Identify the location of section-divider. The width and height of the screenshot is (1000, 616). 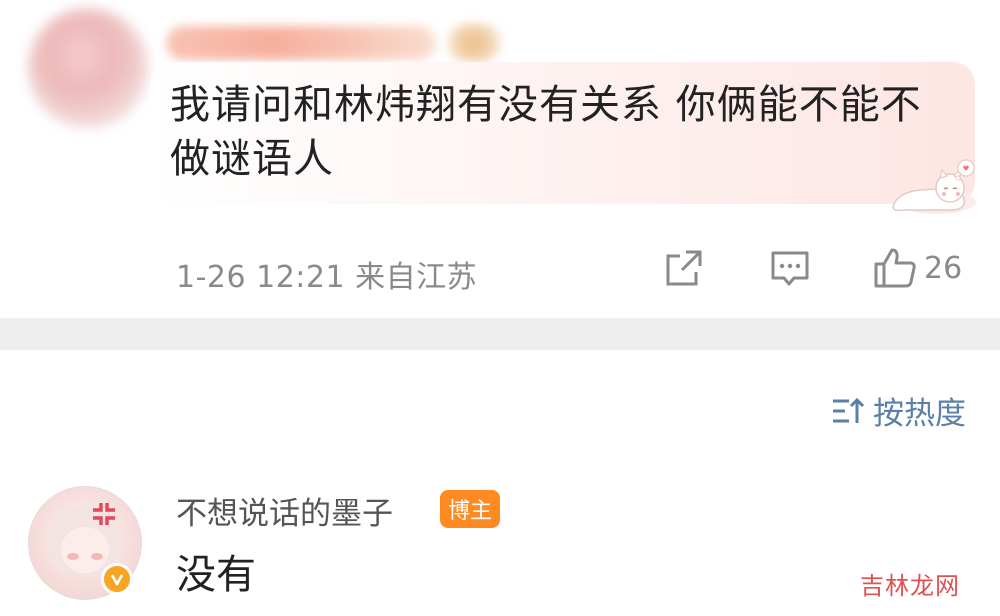
(500, 334).